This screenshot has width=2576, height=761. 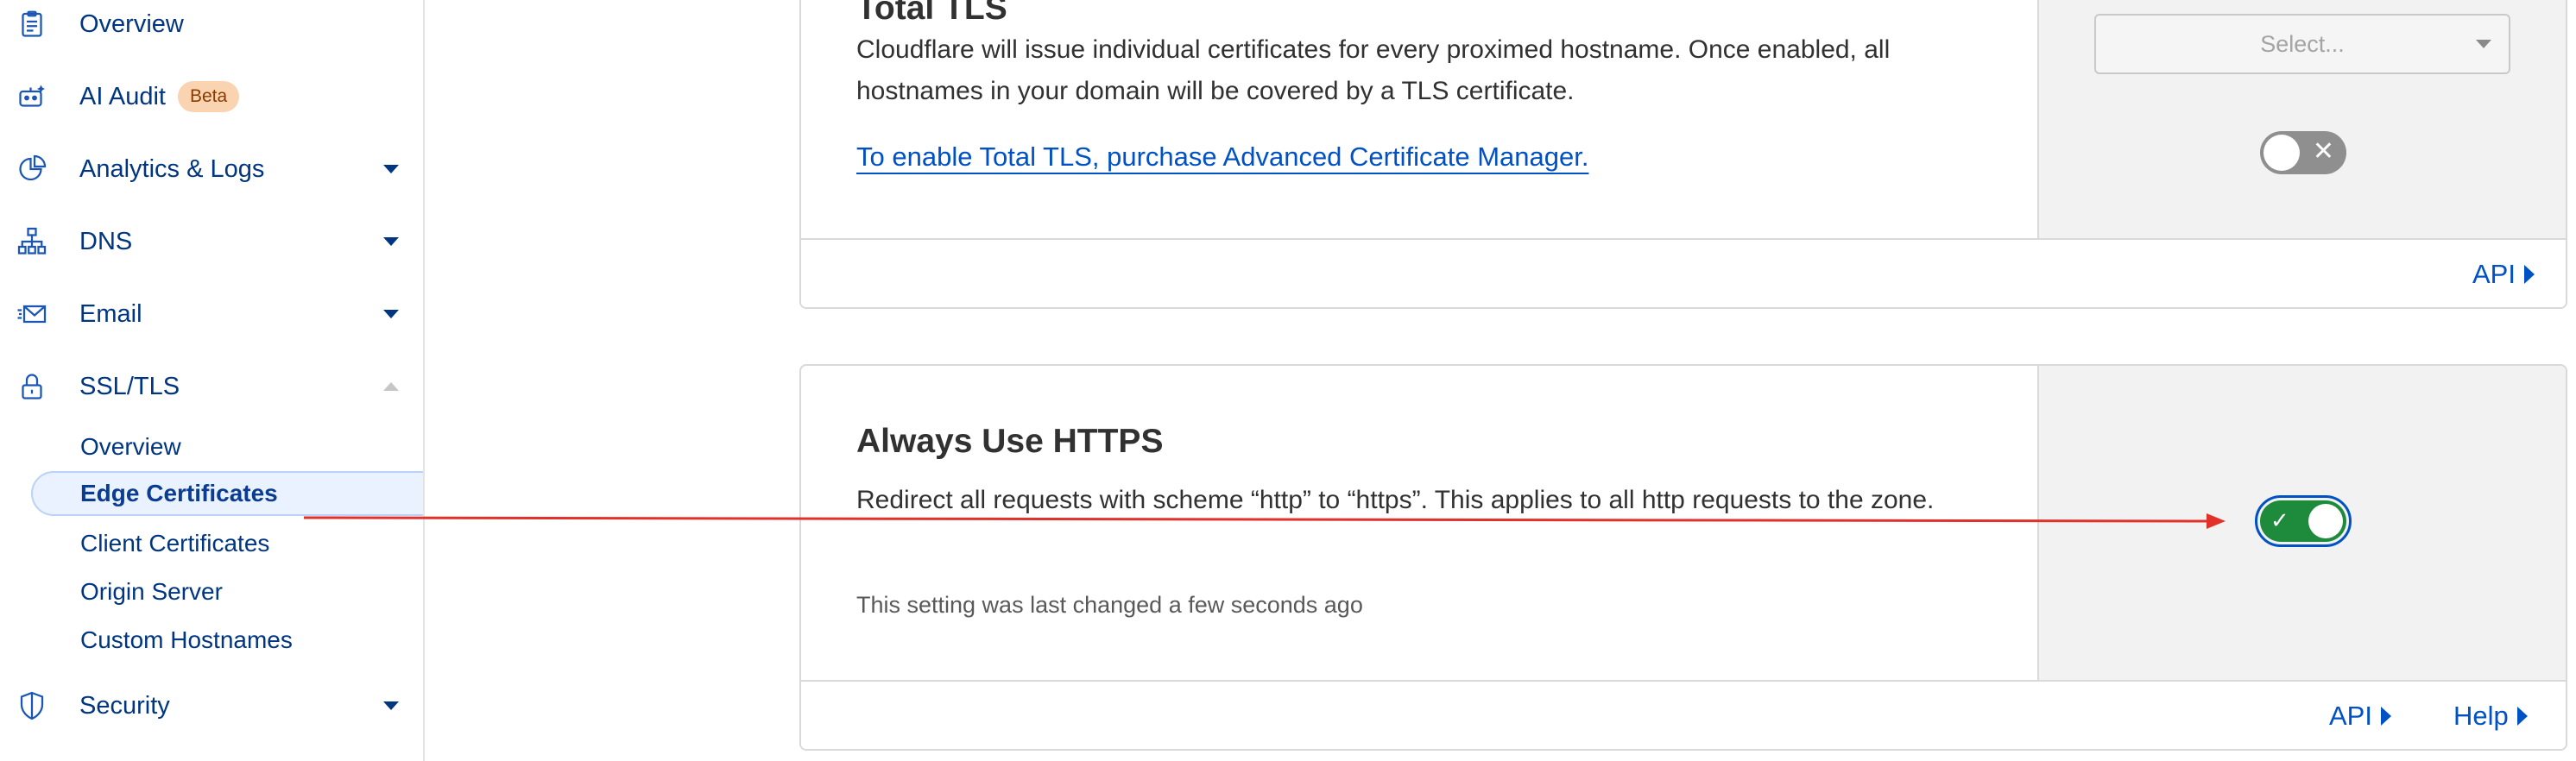 I want to click on pie-chart-icon, so click(x=32, y=169).